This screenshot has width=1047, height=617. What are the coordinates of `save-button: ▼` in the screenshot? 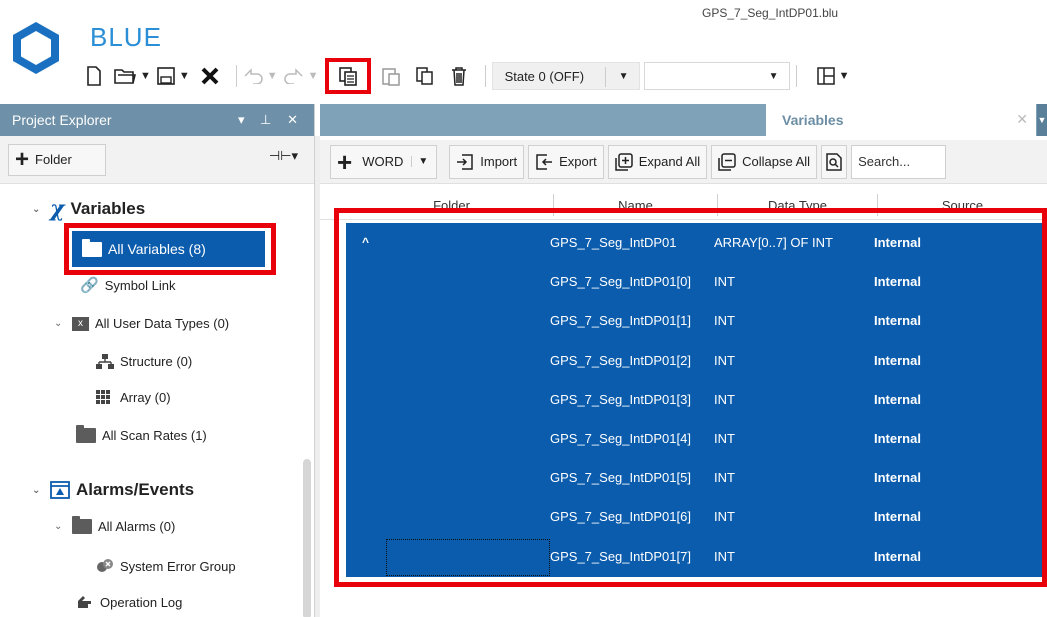 It's located at (173, 76).